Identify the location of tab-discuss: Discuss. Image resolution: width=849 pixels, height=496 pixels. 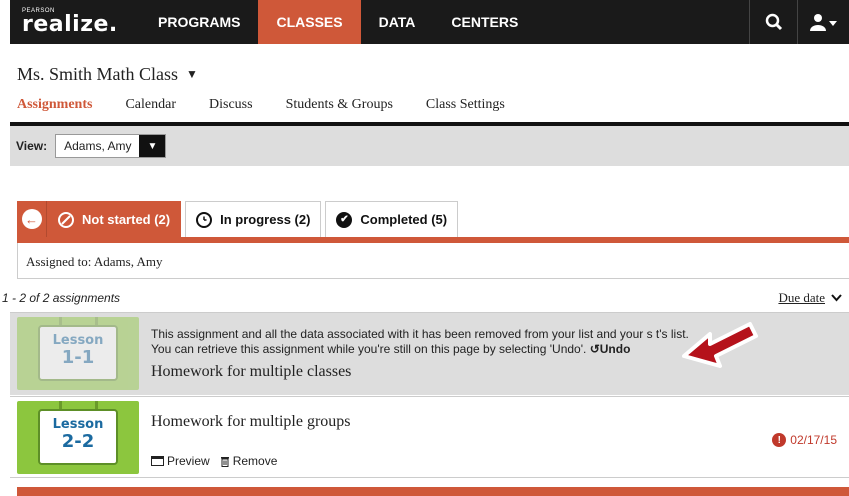
(231, 105).